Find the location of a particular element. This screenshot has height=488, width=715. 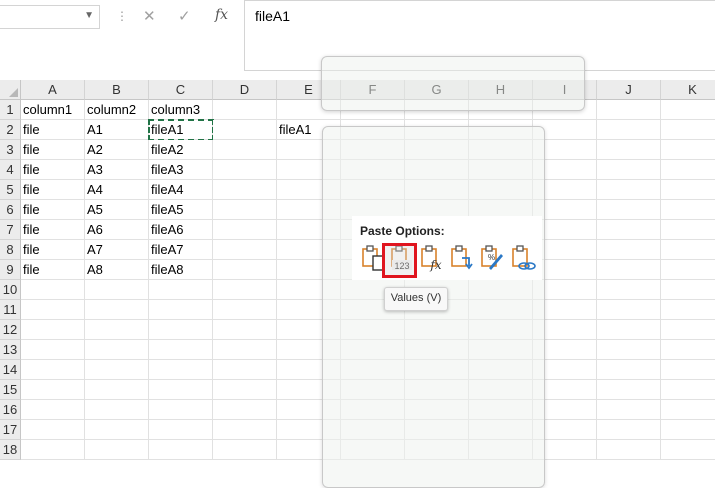

cell-c7: fileA6 is located at coordinates (181, 230).